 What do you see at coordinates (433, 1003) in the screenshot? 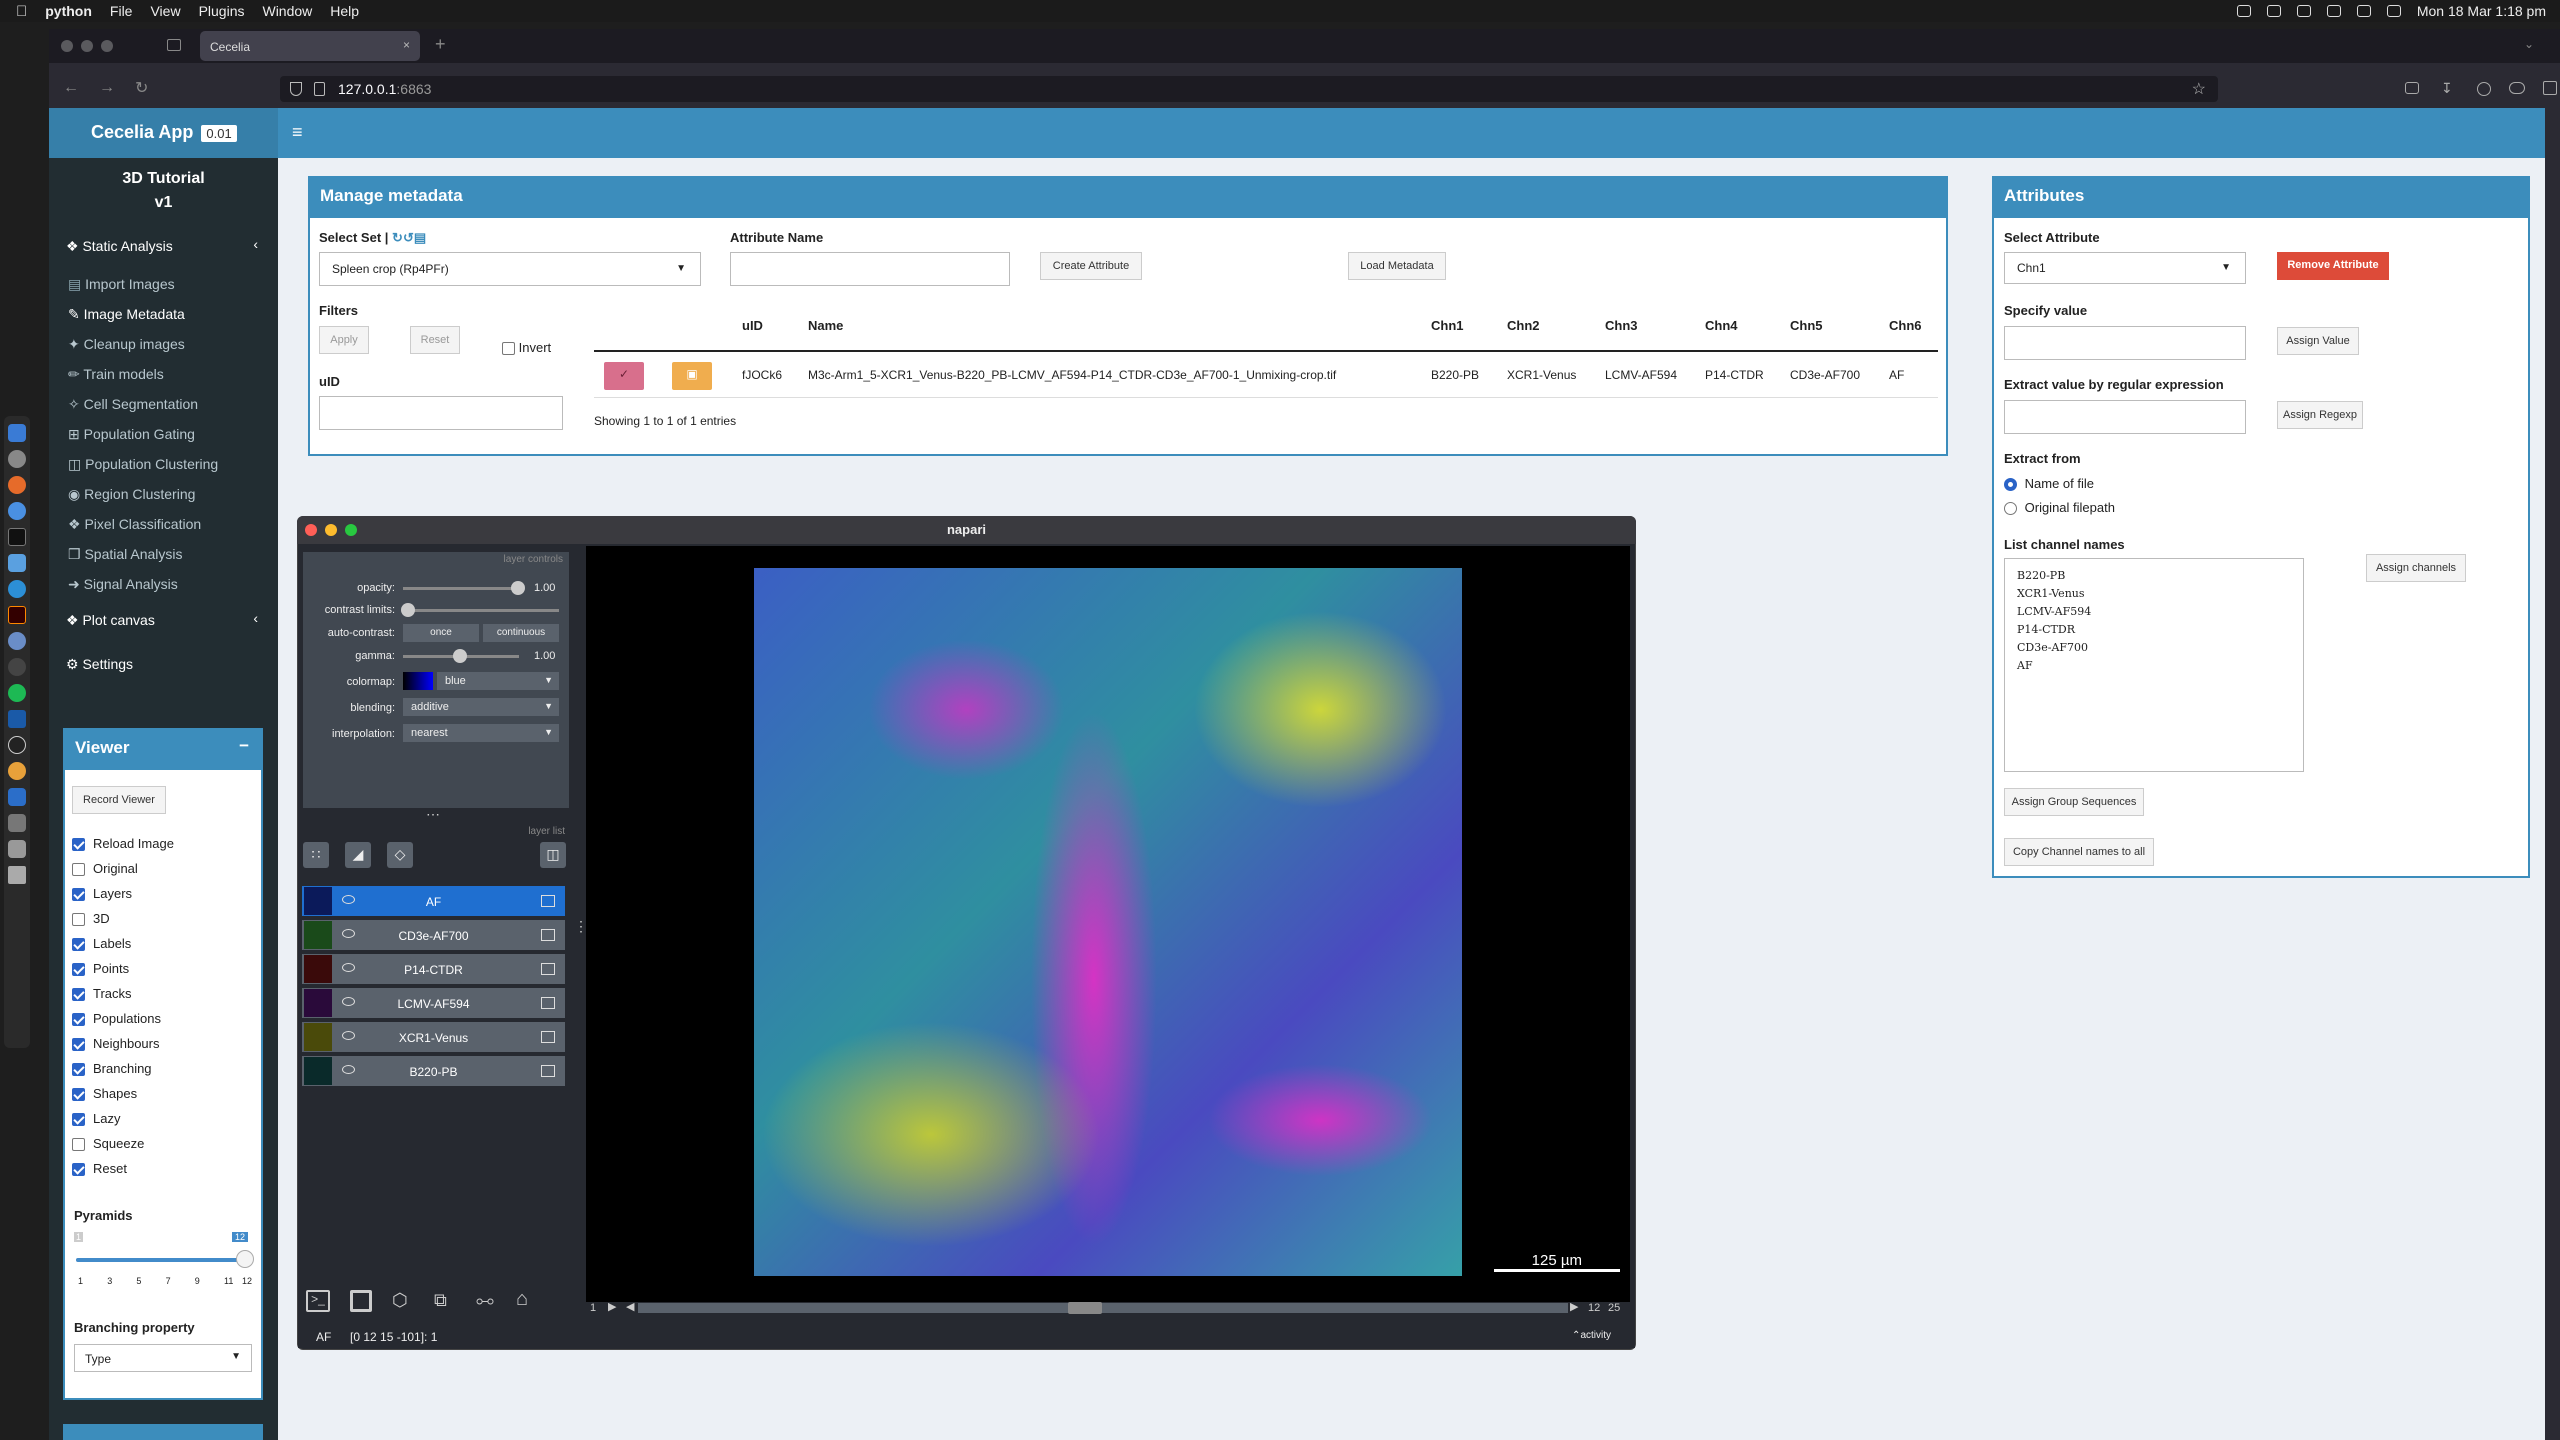
I see `layer-row-lcmv-af594: LCMV-AF594` at bounding box center [433, 1003].